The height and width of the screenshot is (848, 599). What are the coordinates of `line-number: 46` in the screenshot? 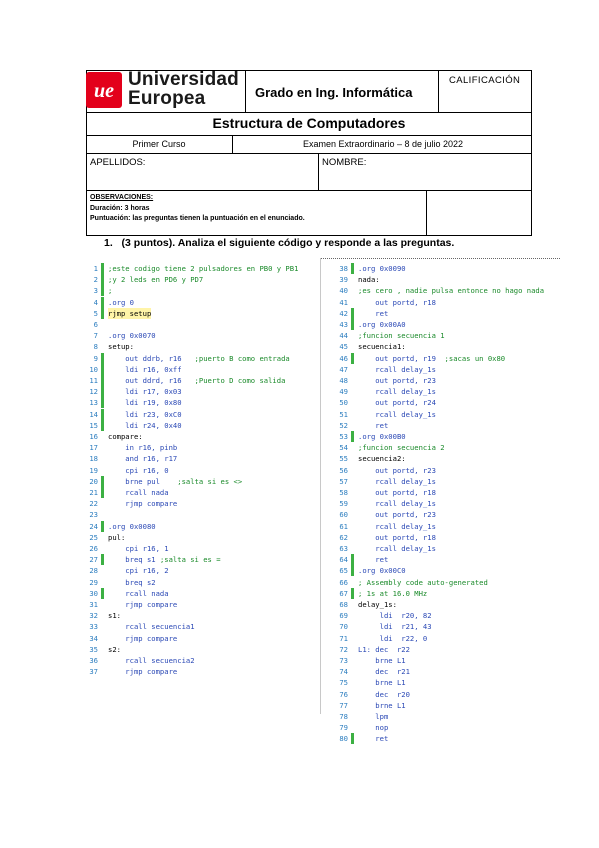 It's located at (343, 358).